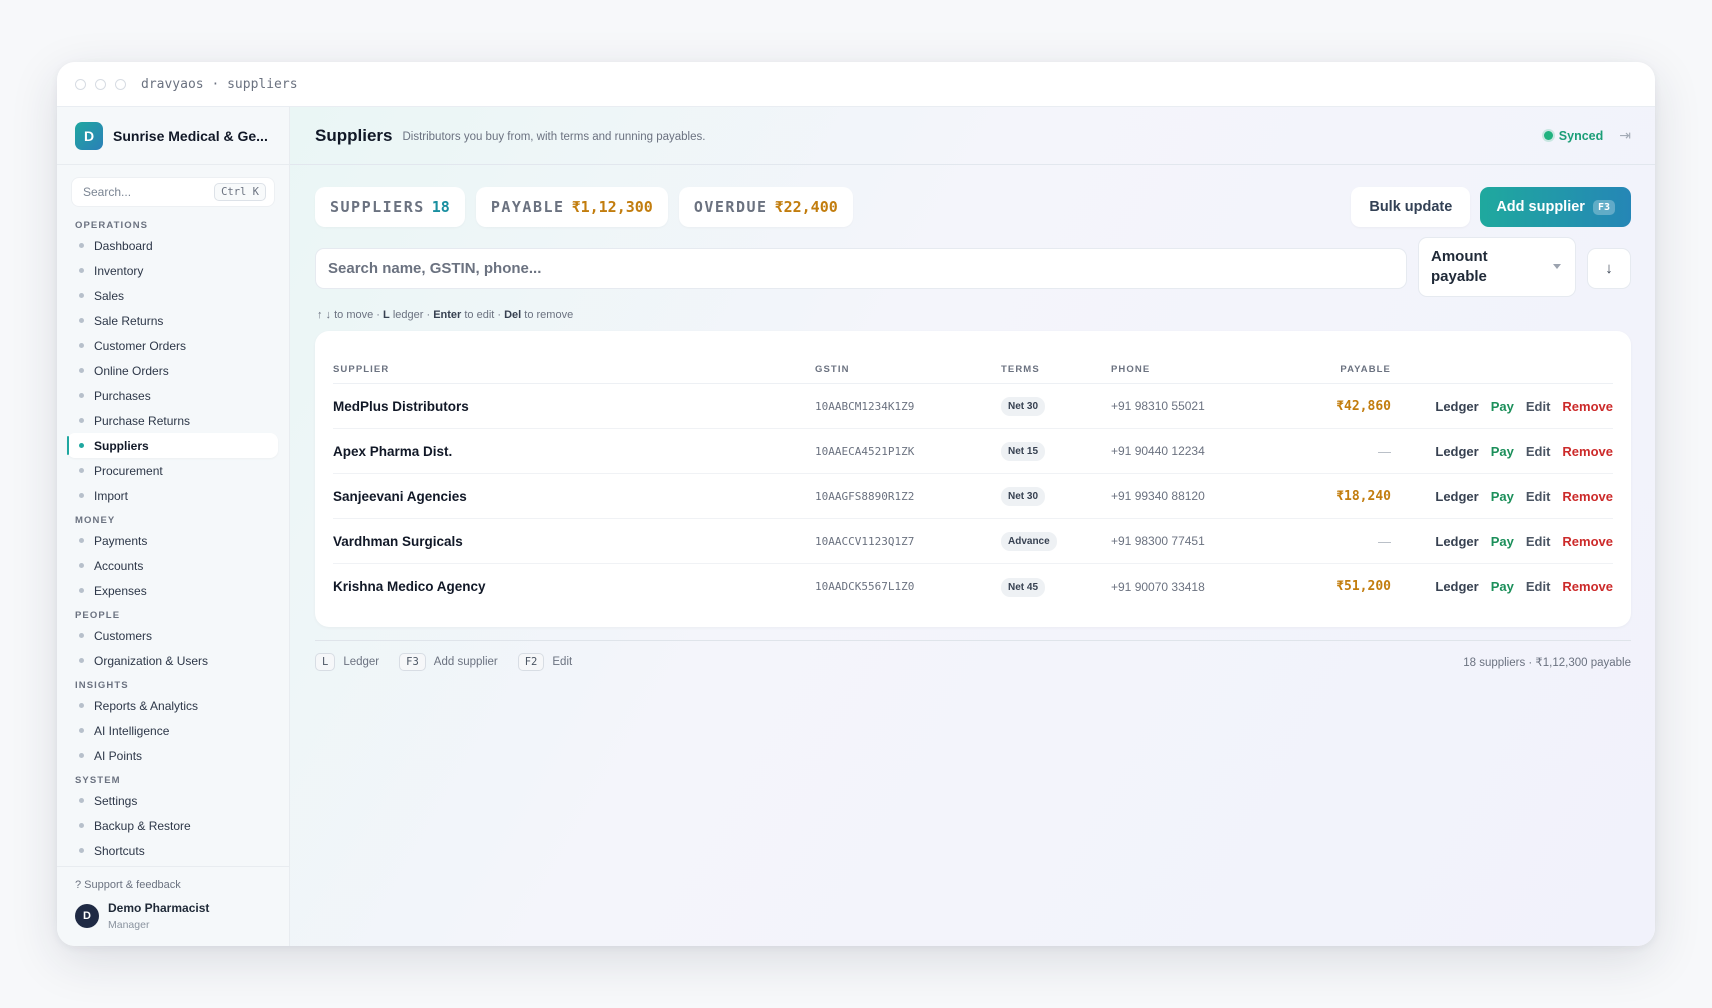 This screenshot has height=1008, width=1712. What do you see at coordinates (173, 730) in the screenshot?
I see `sidebar-item-ai-intelligence: AI Intelligence` at bounding box center [173, 730].